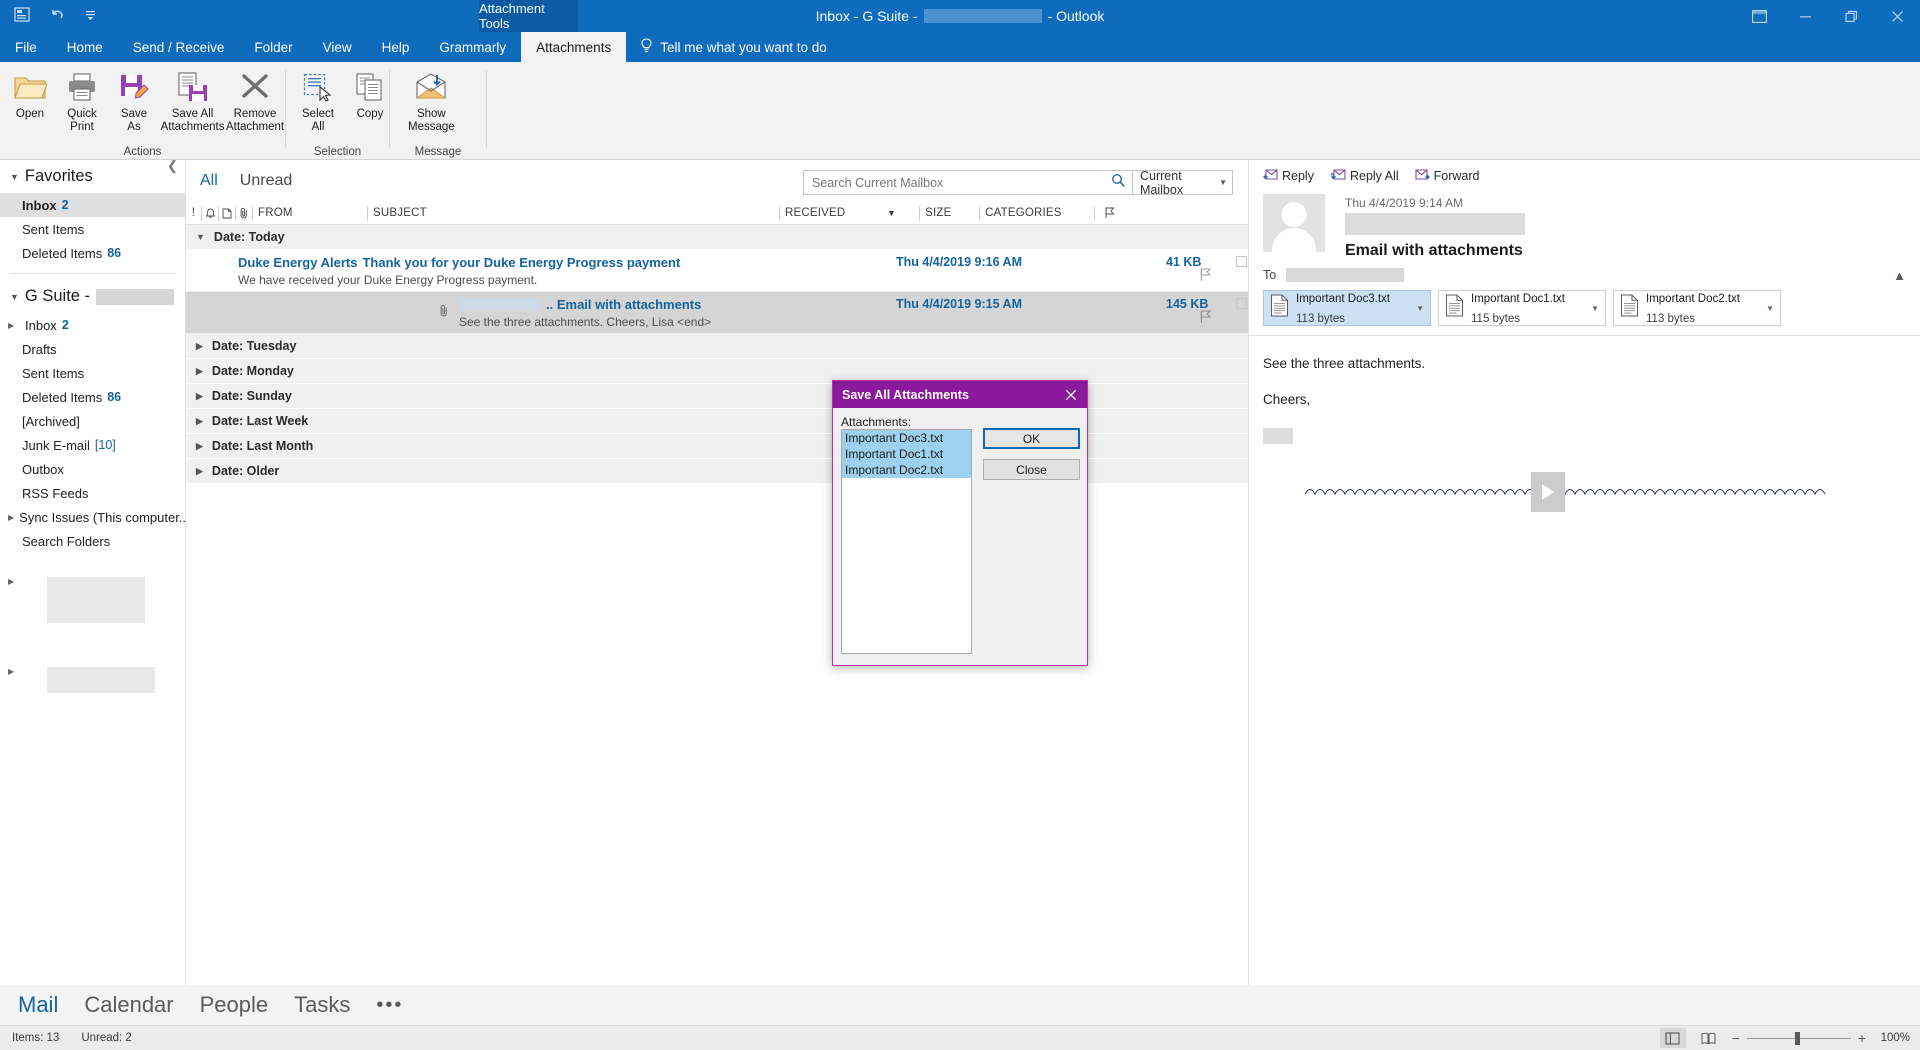 The width and height of the screenshot is (1920, 1050). I want to click on sidebar-group-redacted-2: ▶, so click(92, 691).